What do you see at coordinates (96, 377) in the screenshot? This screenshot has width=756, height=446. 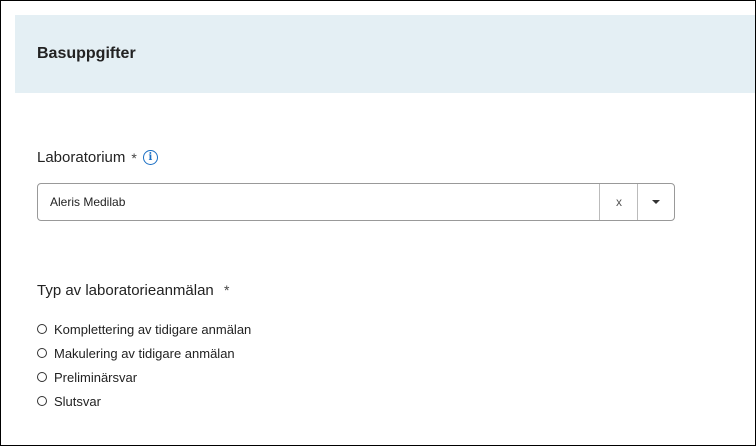 I see `radio-option-label: Preliminärsvar` at bounding box center [96, 377].